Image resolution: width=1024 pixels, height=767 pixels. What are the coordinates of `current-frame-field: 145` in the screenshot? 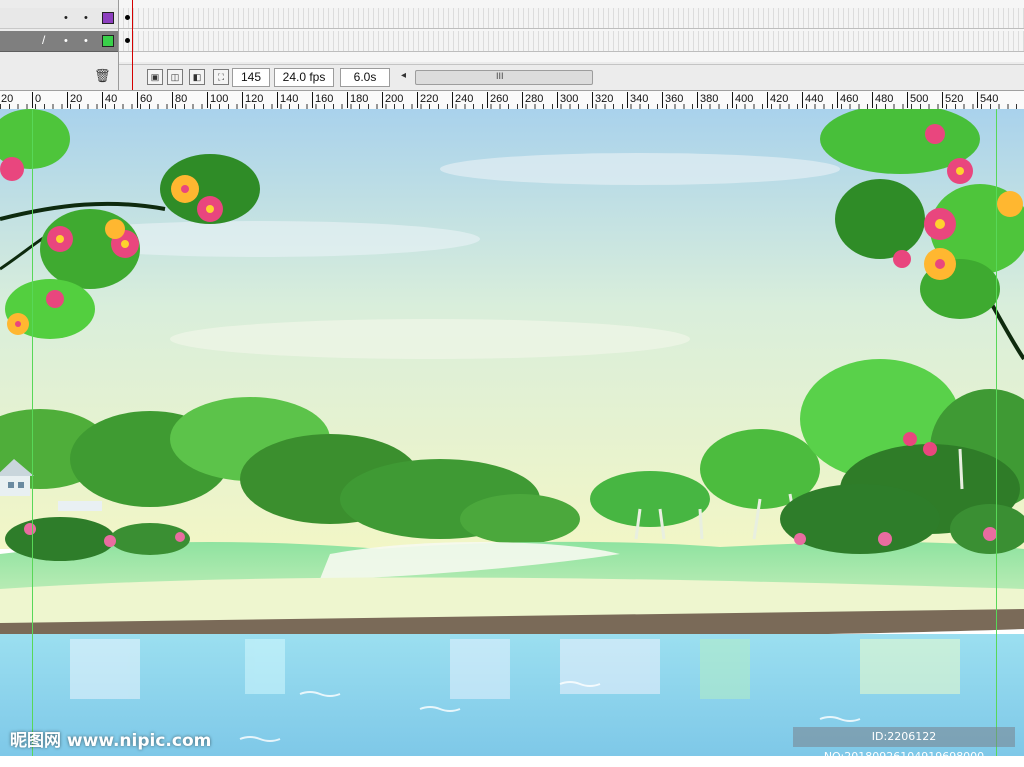 It's located at (251, 77).